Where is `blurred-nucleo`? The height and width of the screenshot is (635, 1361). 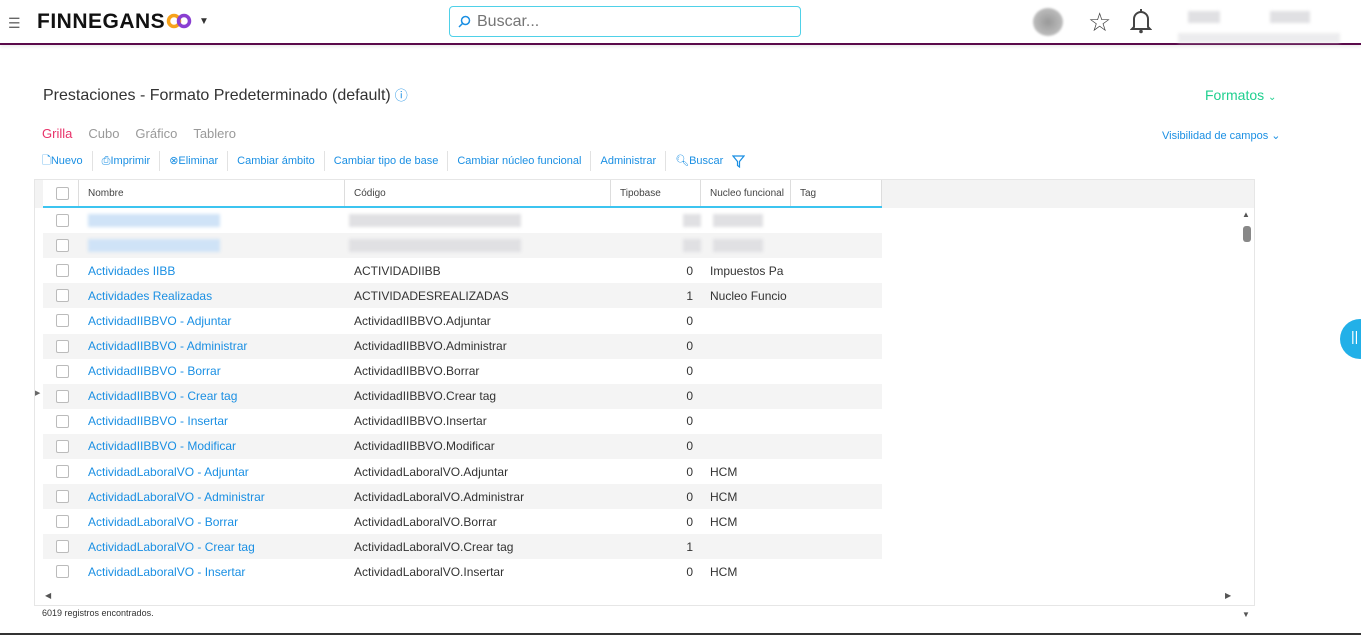
blurred-nucleo is located at coordinates (738, 220).